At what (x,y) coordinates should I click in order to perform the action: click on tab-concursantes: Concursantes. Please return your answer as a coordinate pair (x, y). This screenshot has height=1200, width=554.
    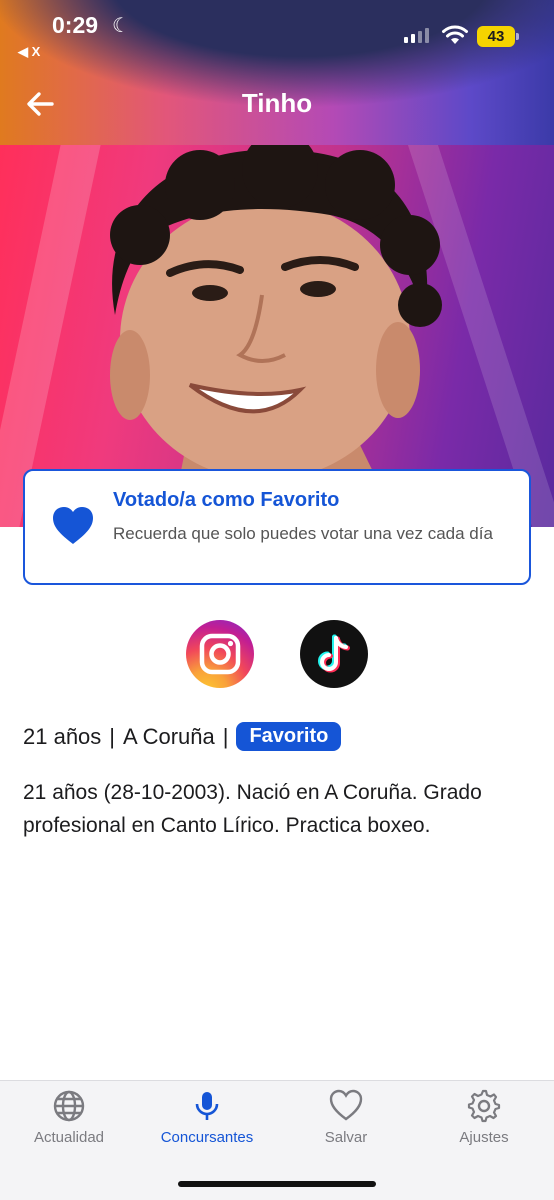
    Looking at the image, I should click on (207, 1117).